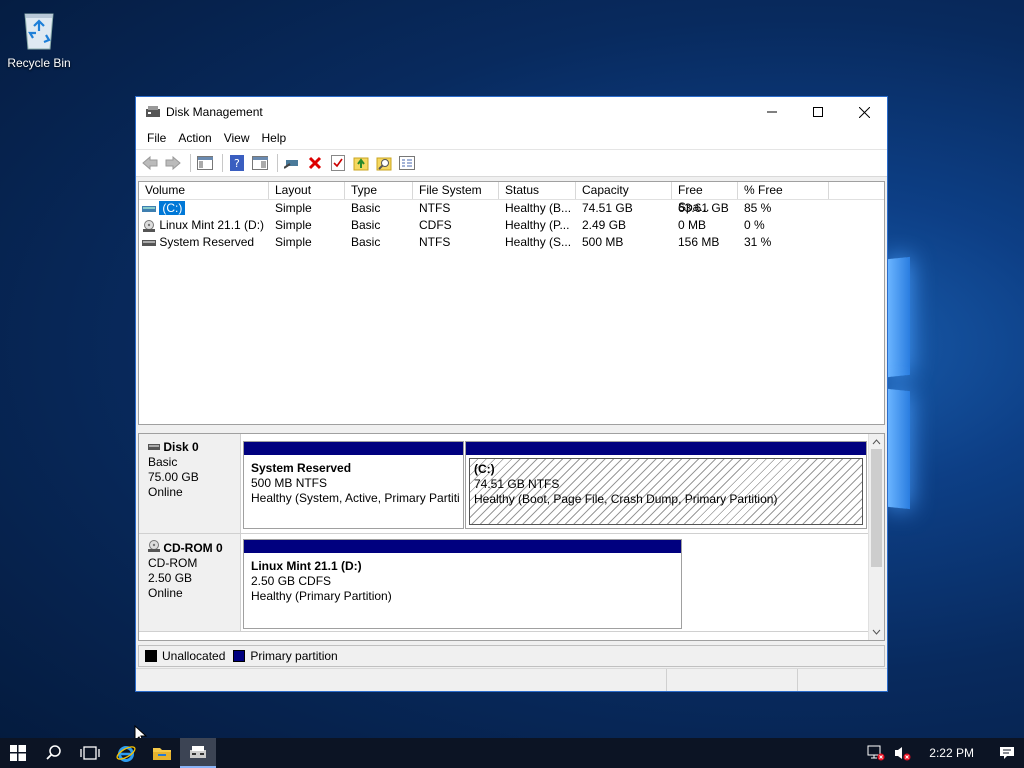 The width and height of the screenshot is (1024, 768). Describe the element at coordinates (172, 208) in the screenshot. I see `volume-name: (C:)` at that location.